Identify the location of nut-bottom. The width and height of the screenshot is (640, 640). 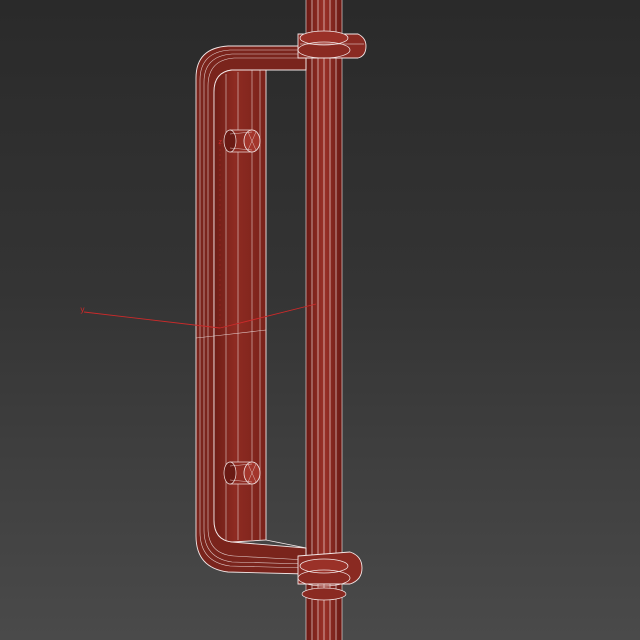
(330, 576).